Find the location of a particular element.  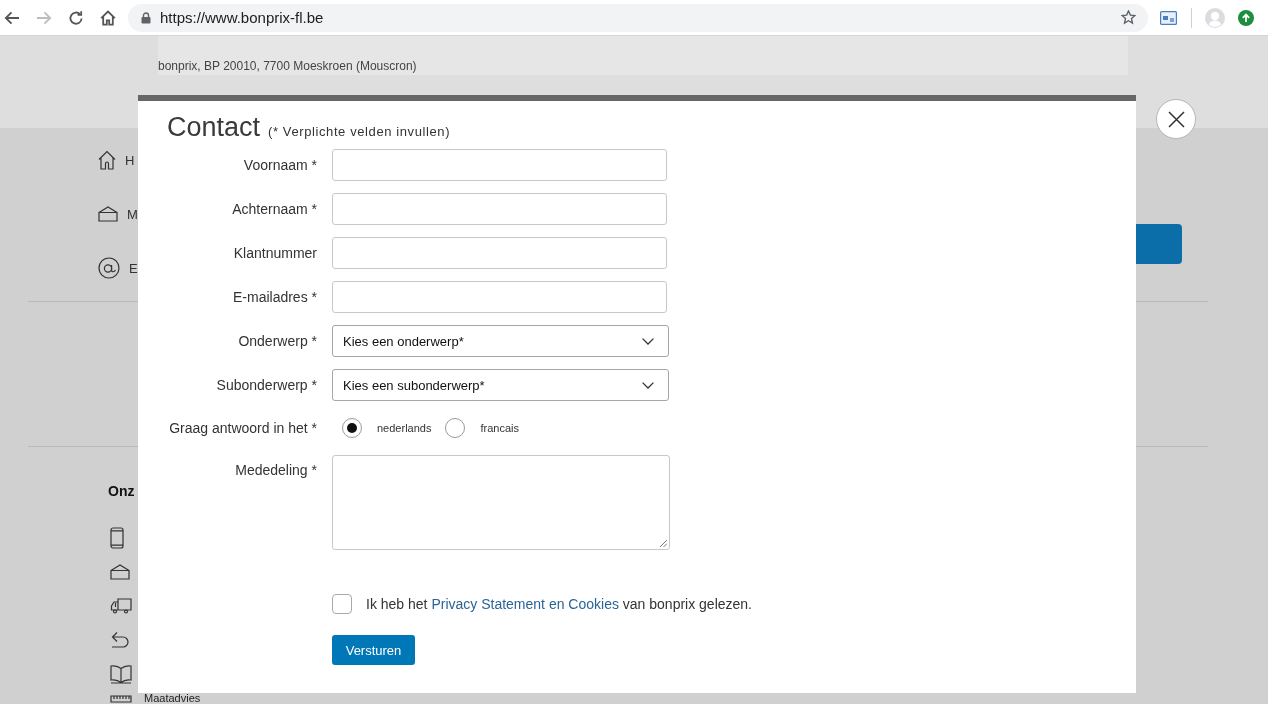

menu-label: M is located at coordinates (132, 214).